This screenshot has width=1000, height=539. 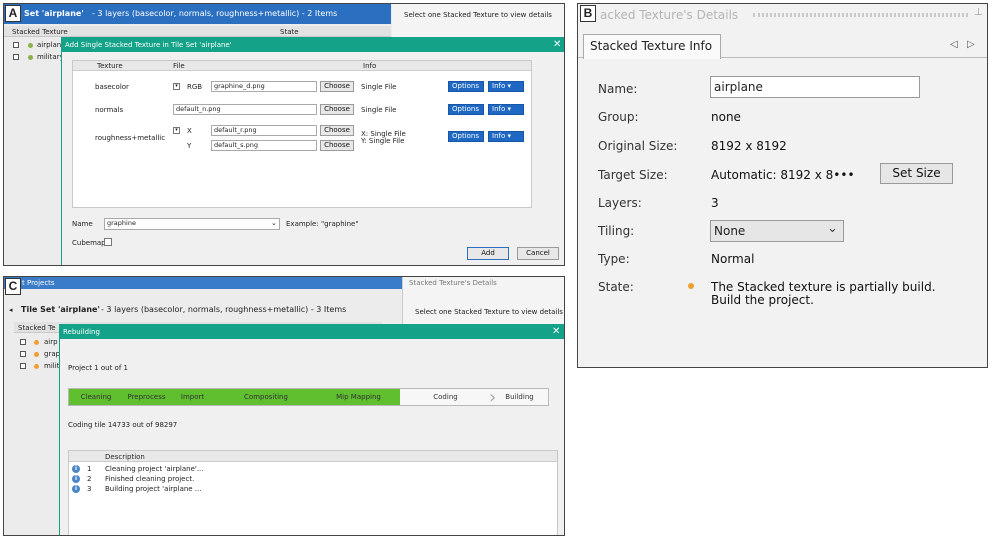 What do you see at coordinates (618, 117) in the screenshot?
I see `group-label: Group:` at bounding box center [618, 117].